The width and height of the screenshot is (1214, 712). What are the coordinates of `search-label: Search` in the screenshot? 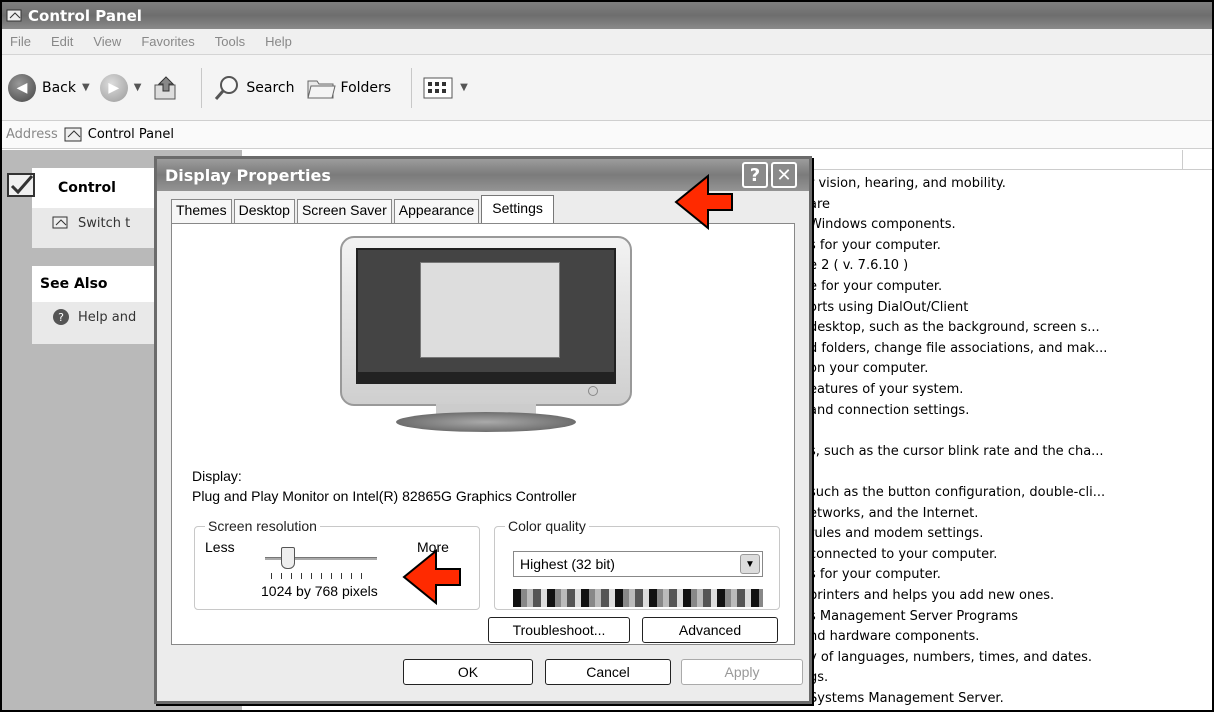 It's located at (270, 87).